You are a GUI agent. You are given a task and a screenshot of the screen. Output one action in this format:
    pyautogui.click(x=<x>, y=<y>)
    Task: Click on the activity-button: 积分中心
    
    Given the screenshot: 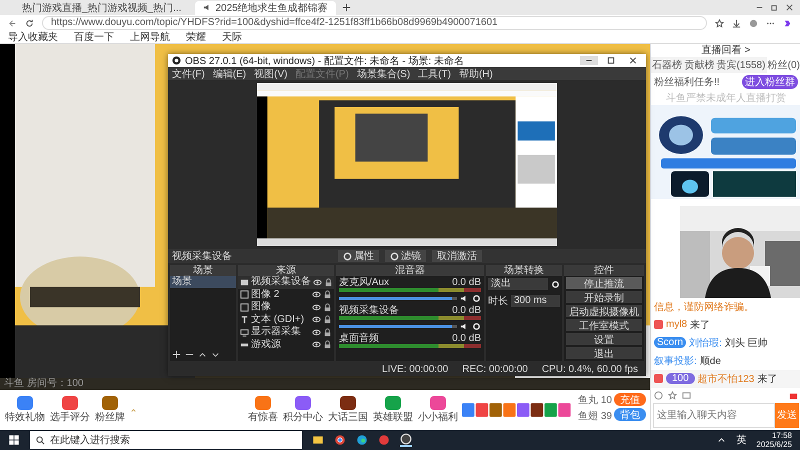 What is the action you would take?
    pyautogui.click(x=303, y=410)
    